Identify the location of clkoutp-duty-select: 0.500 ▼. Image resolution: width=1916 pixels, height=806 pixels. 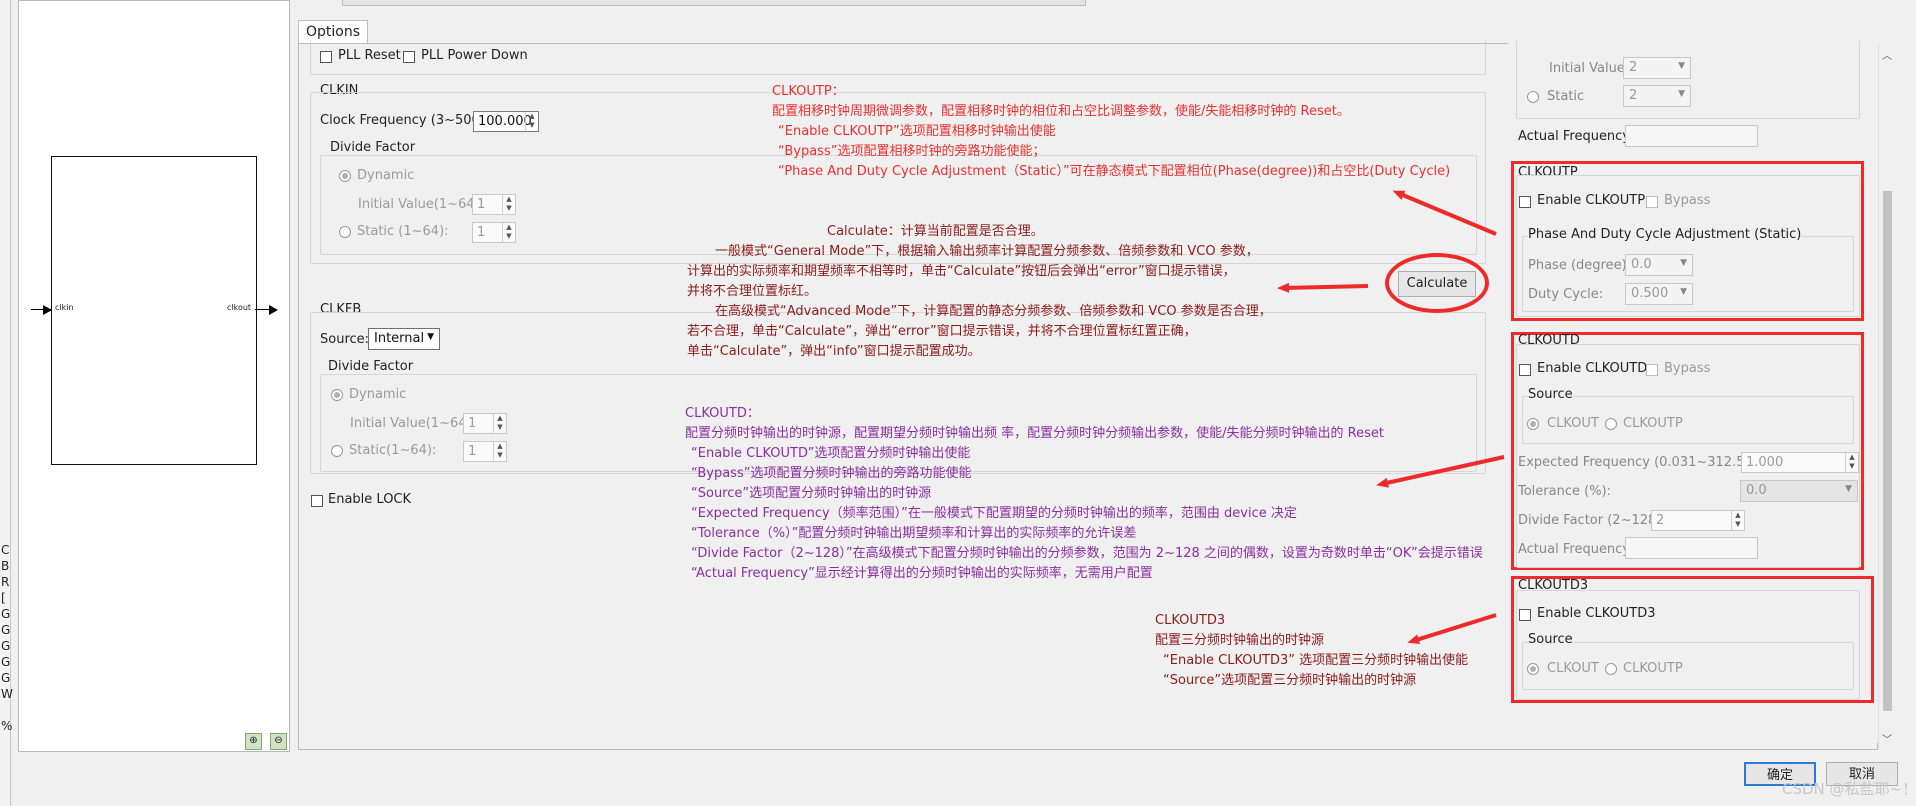
(1659, 294).